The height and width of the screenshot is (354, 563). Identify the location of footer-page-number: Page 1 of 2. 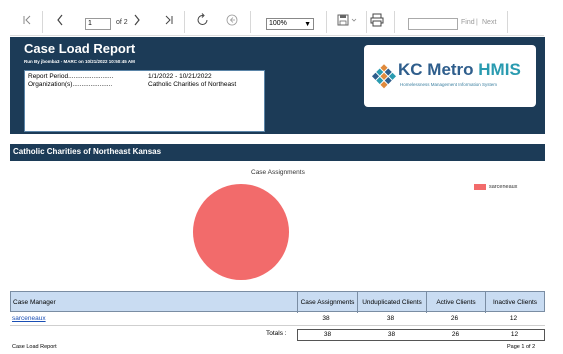
(521, 347).